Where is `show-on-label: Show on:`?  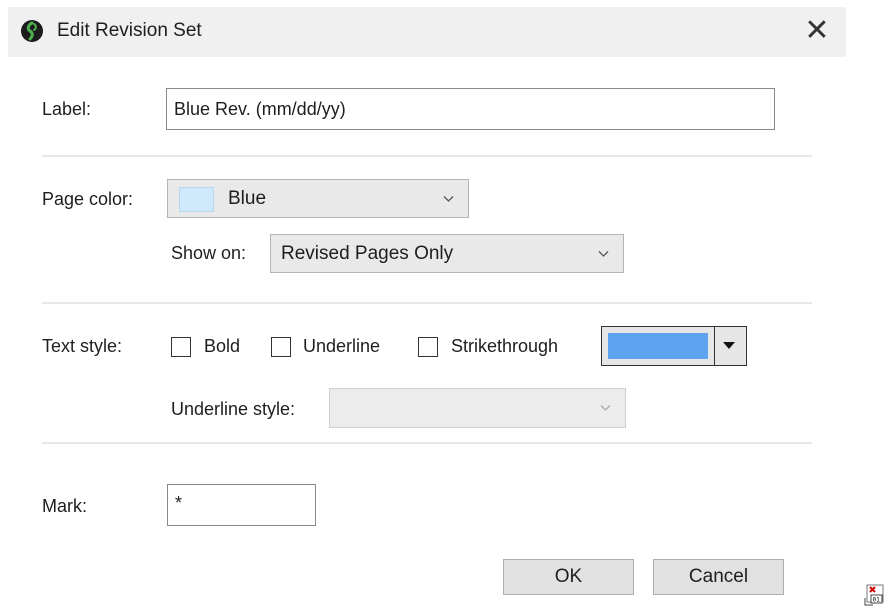 show-on-label: Show on: is located at coordinates (209, 253).